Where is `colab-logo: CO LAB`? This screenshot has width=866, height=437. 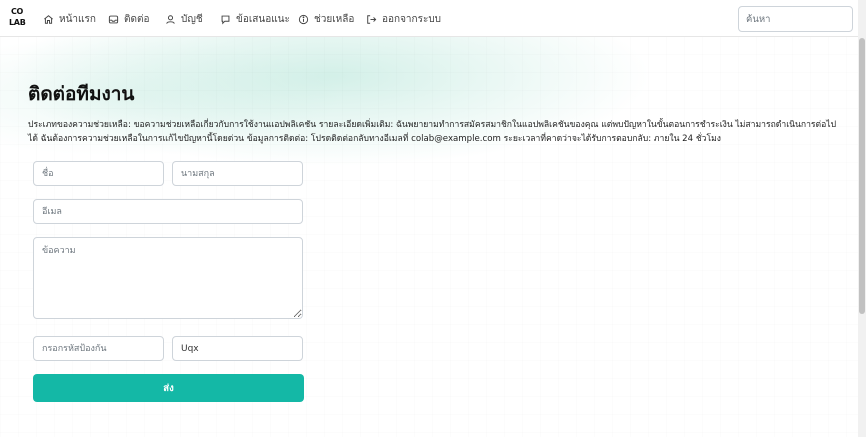 colab-logo: CO LAB is located at coordinates (17, 17).